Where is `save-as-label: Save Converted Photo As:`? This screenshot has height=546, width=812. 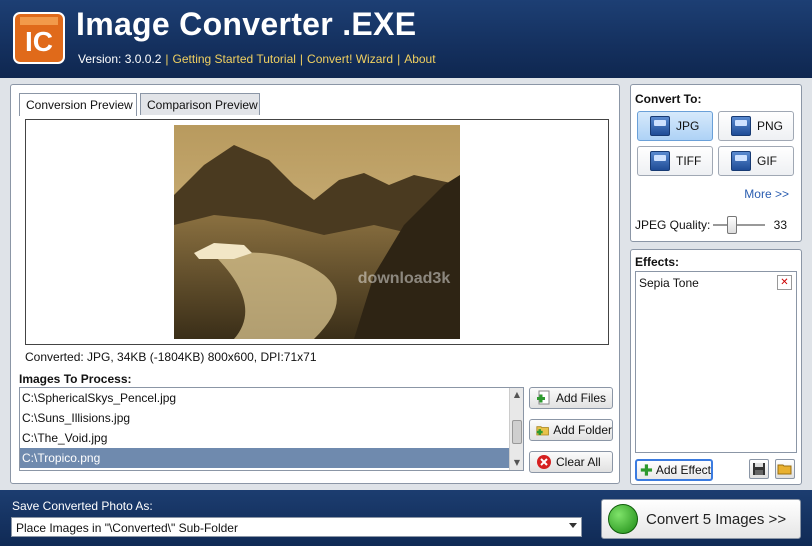 save-as-label: Save Converted Photo As: is located at coordinates (82, 506).